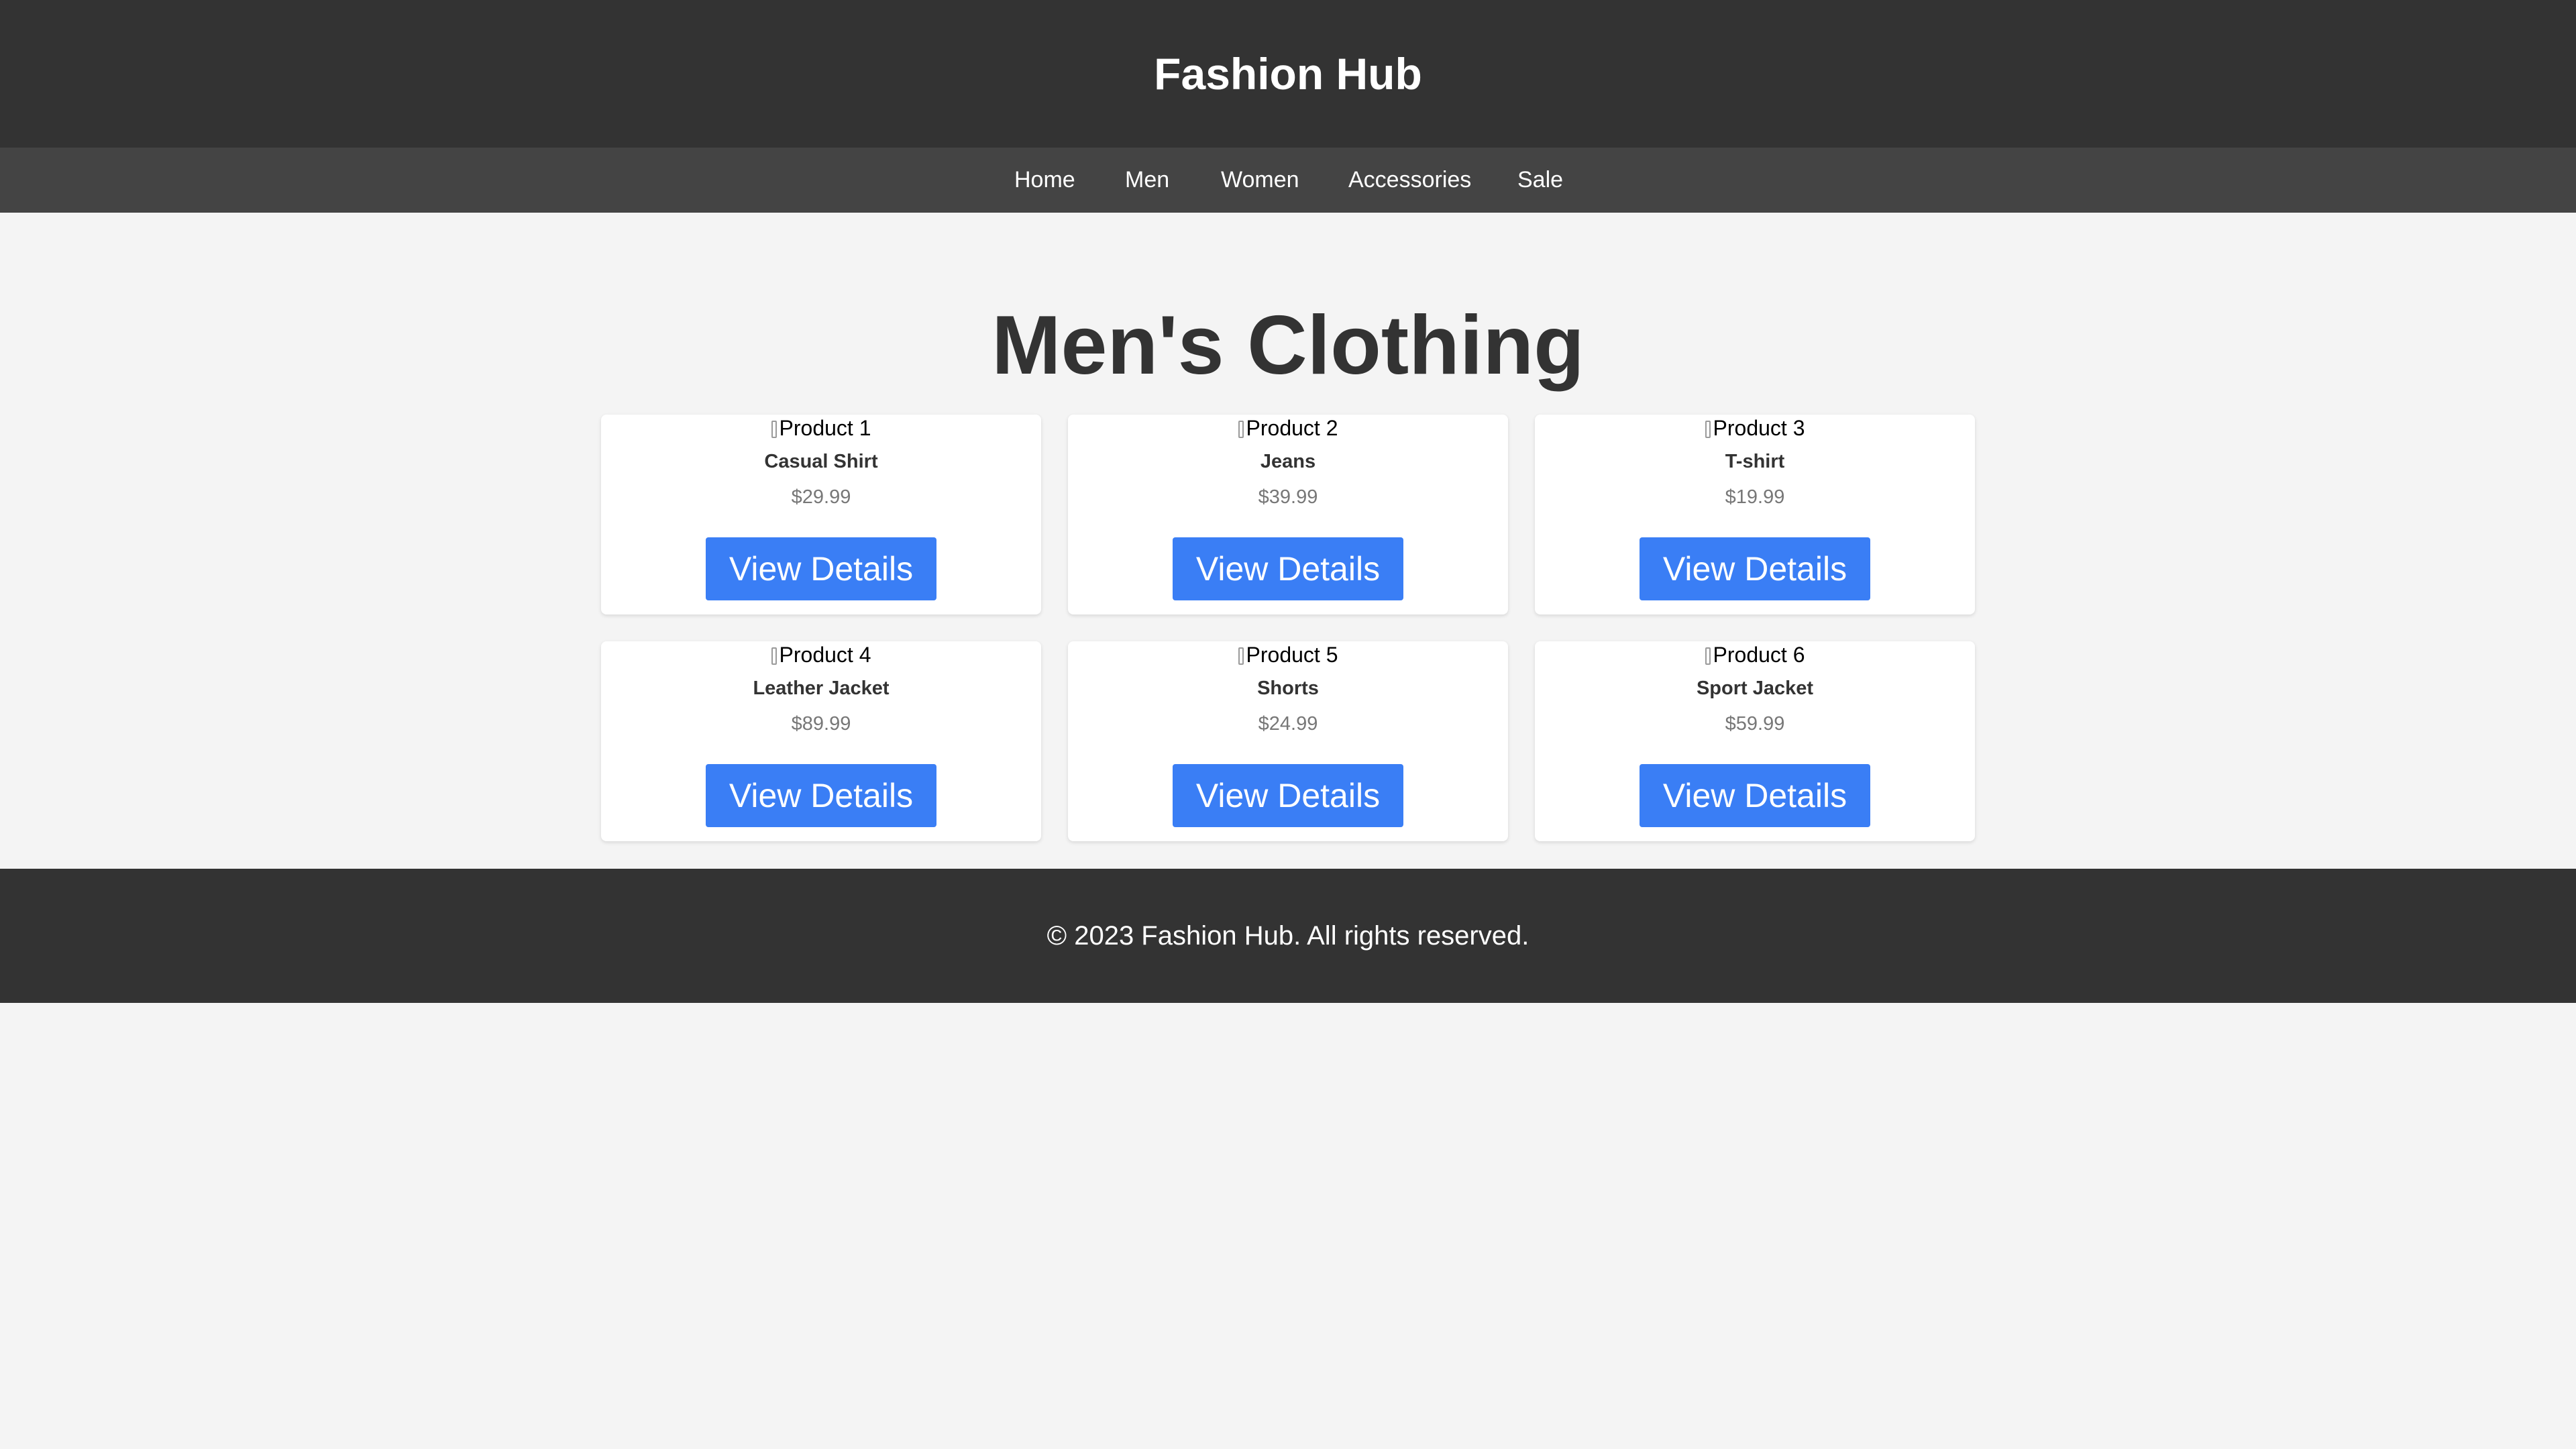 The image size is (2576, 1449). I want to click on nav-link-women: Women, so click(1260, 180).